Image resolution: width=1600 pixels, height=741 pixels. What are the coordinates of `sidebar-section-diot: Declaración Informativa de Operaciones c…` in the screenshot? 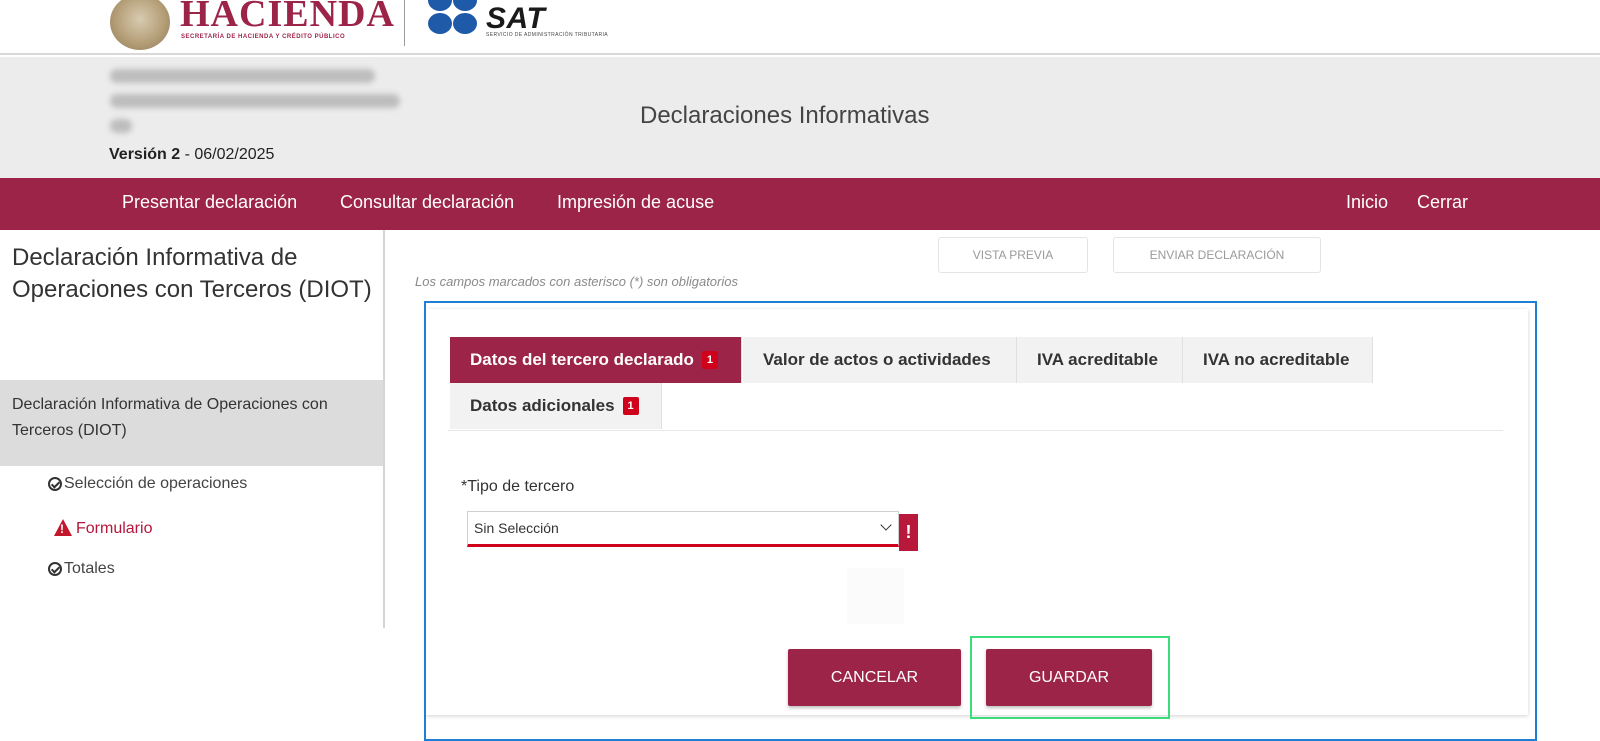 It's located at (191, 423).